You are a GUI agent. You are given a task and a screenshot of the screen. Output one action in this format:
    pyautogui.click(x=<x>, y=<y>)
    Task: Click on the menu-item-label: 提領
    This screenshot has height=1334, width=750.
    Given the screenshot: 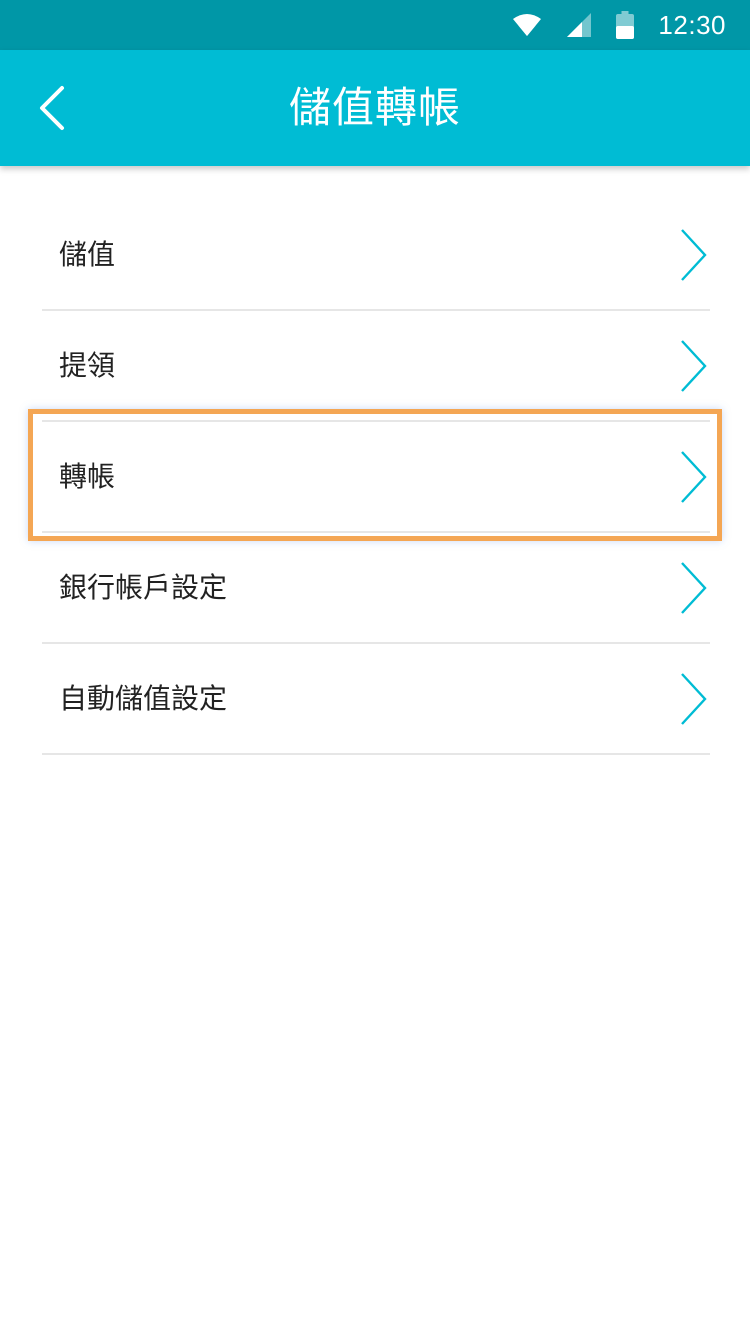 What is the action you would take?
    pyautogui.click(x=87, y=365)
    